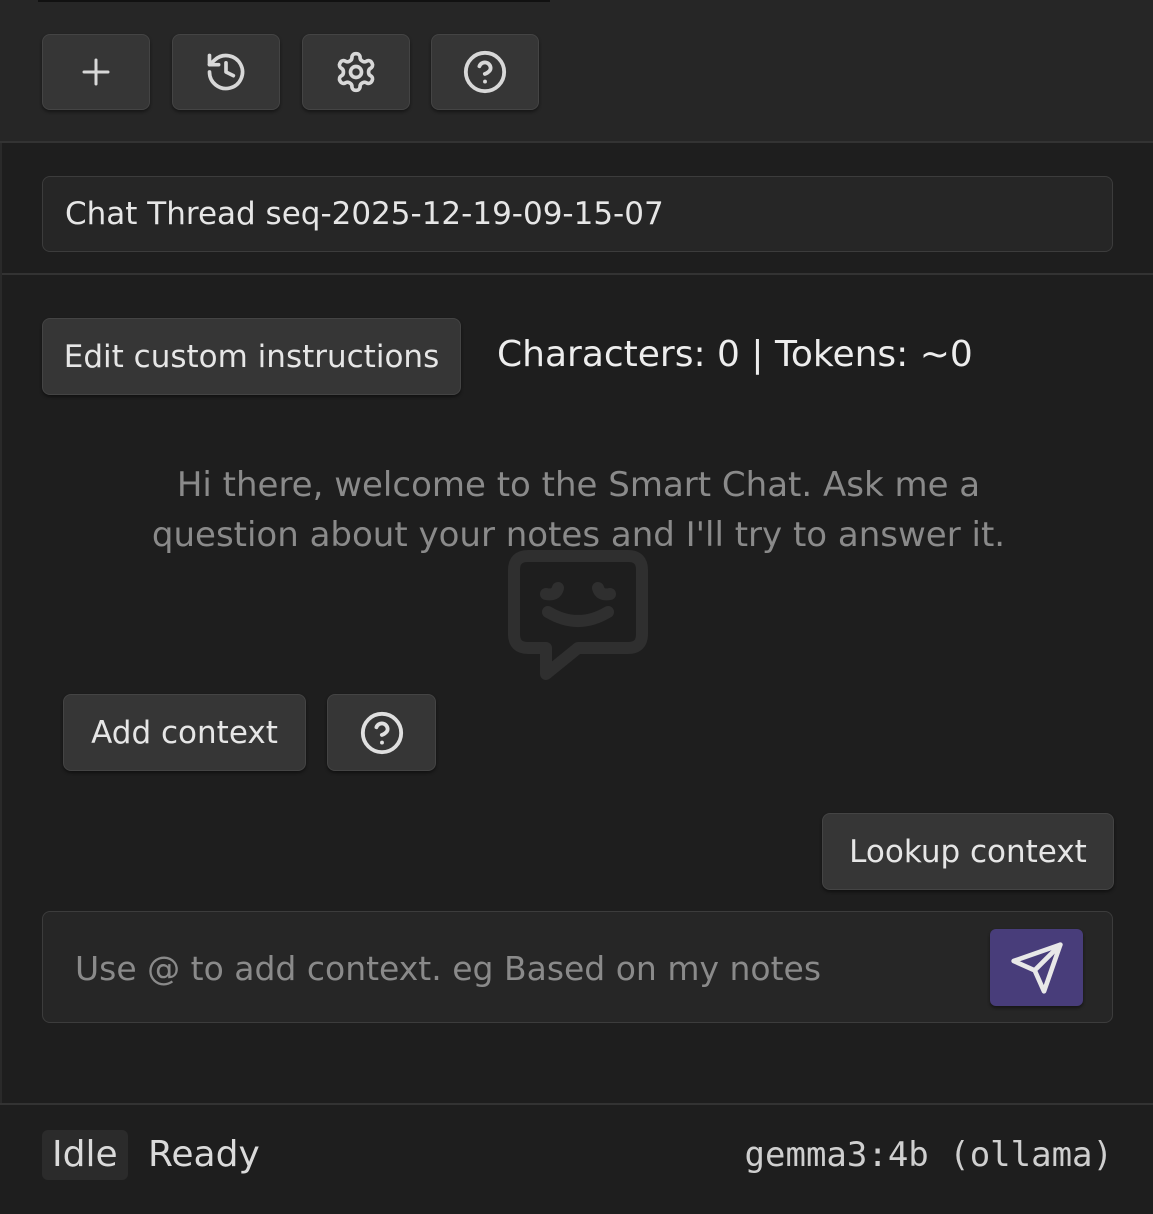 The width and height of the screenshot is (1153, 1214). What do you see at coordinates (735, 354) in the screenshot?
I see `character-token-counter: Characters: 0 | Tokens: ~0` at bounding box center [735, 354].